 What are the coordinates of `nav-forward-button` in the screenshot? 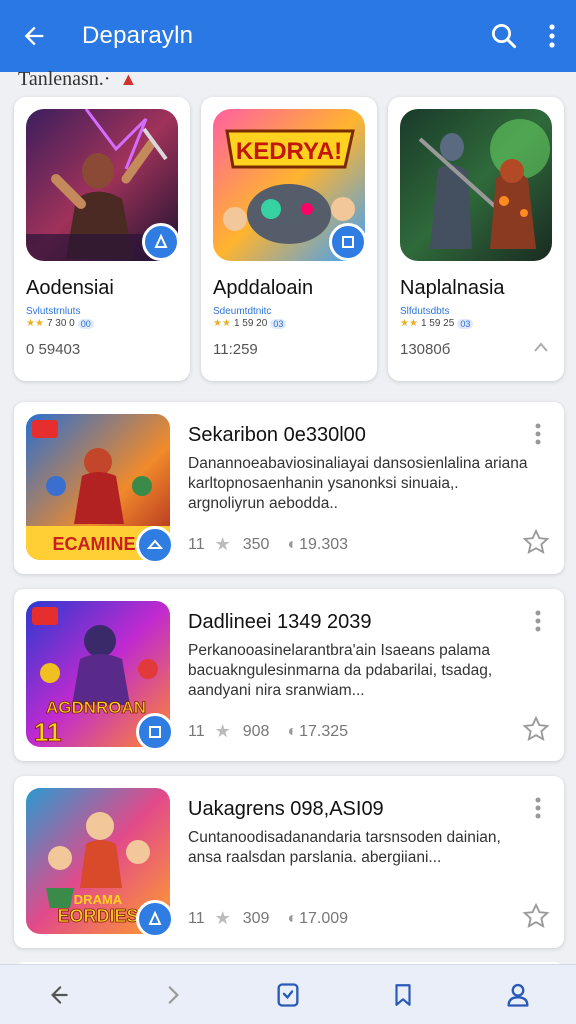 It's located at (173, 994).